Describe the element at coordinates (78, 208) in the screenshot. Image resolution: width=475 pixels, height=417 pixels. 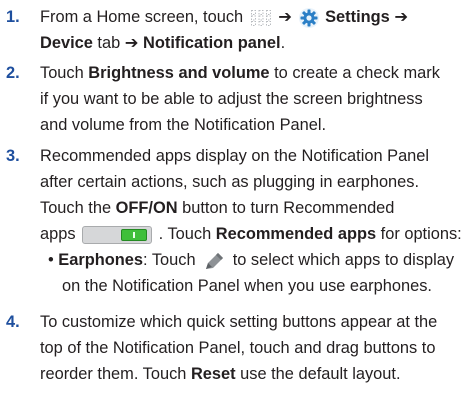
I see `text: Touch the` at that location.